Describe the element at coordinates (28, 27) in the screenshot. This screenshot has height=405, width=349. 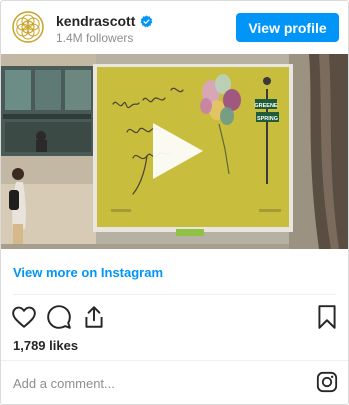
I see `kendrascott-logo-icon` at that location.